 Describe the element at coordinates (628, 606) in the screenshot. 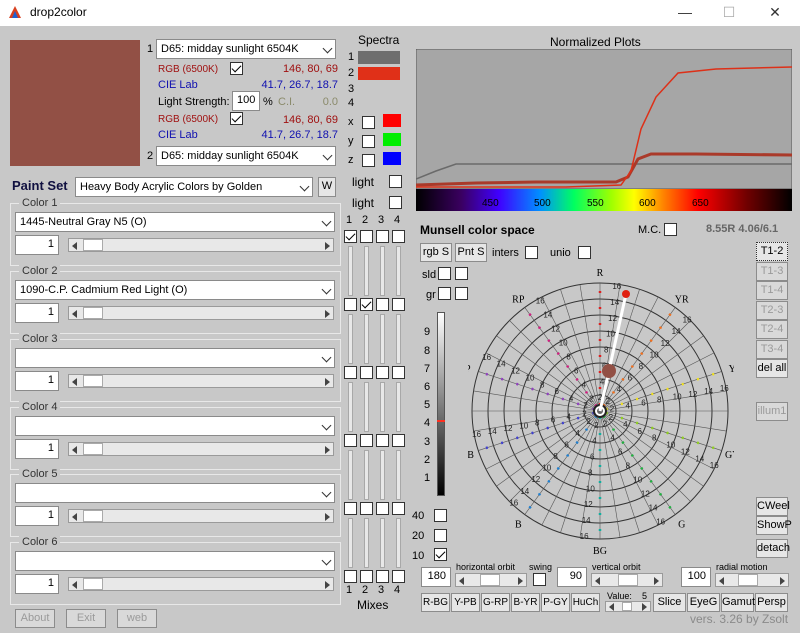

I see `value-slider` at that location.